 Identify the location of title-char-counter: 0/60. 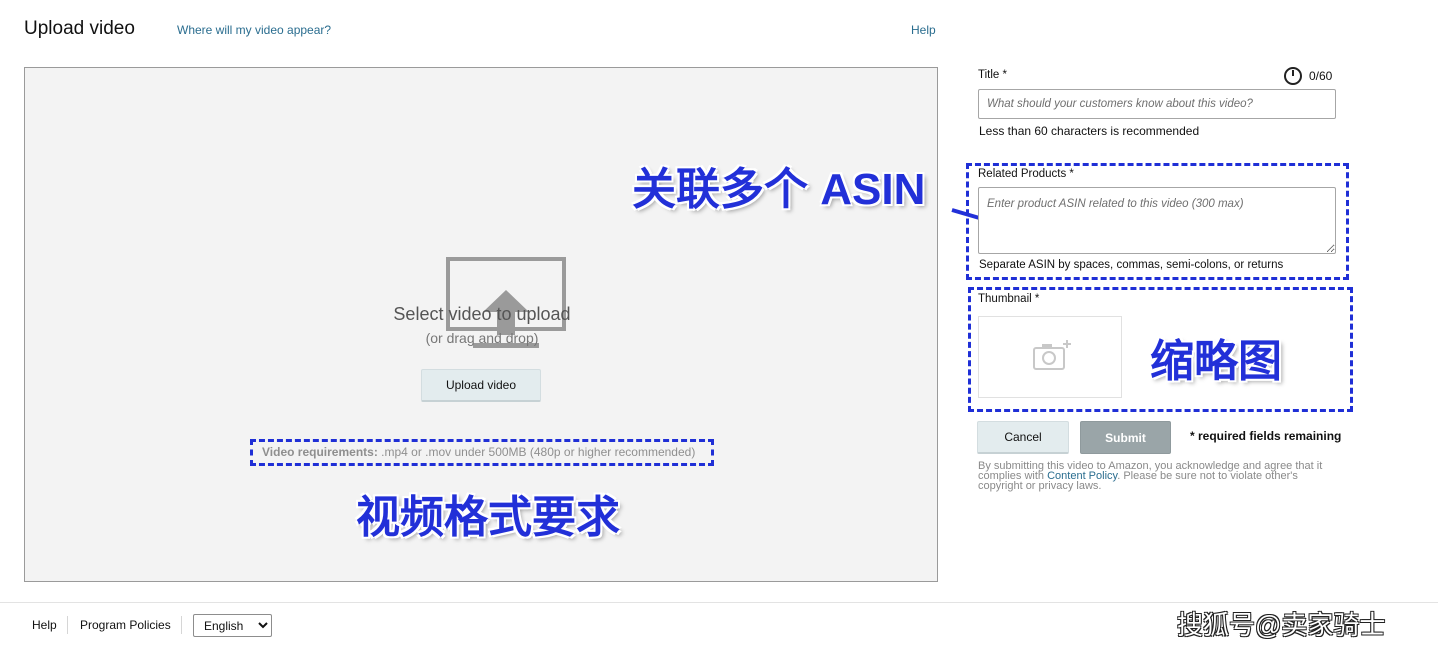
(1321, 76).